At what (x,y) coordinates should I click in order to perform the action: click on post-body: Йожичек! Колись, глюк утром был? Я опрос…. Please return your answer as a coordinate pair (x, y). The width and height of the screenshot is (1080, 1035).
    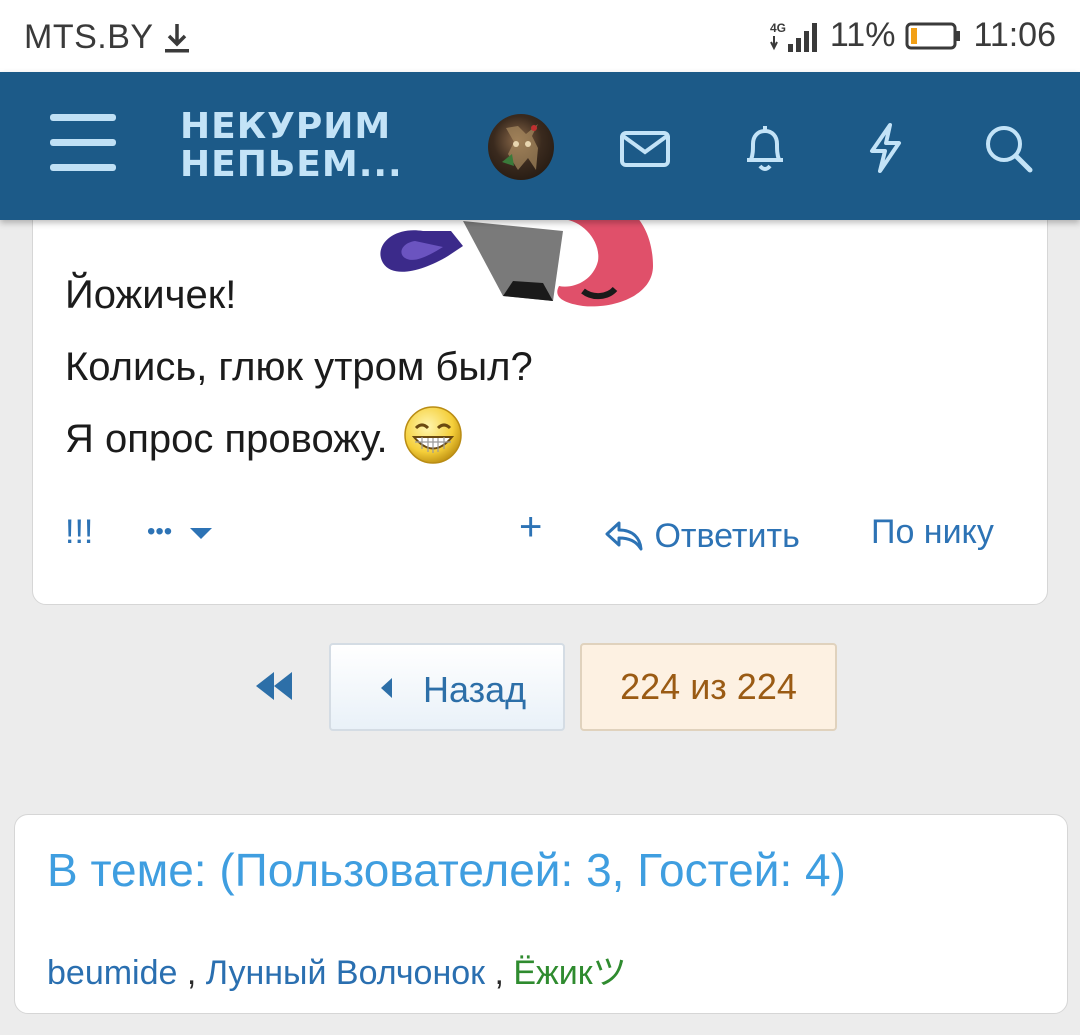
    Looking at the image, I should click on (299, 367).